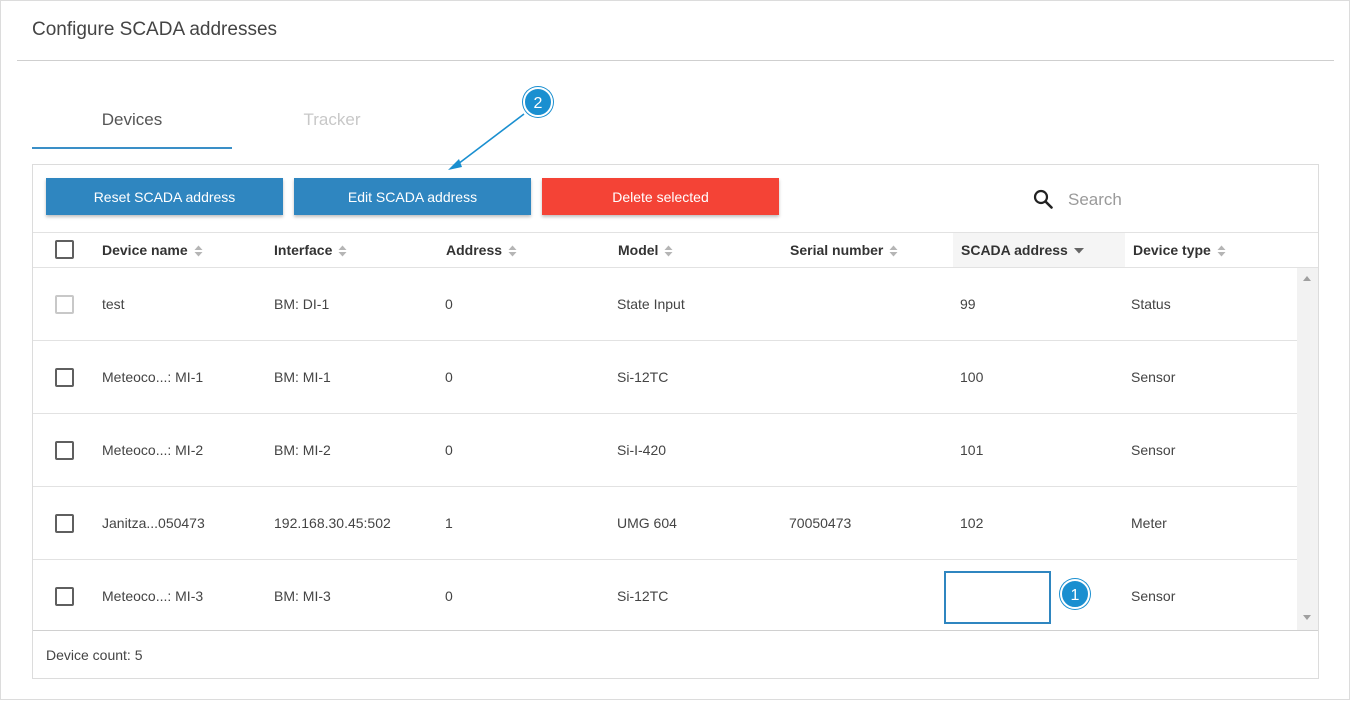  What do you see at coordinates (302, 596) in the screenshot?
I see `cell-interface: BM: MI-3` at bounding box center [302, 596].